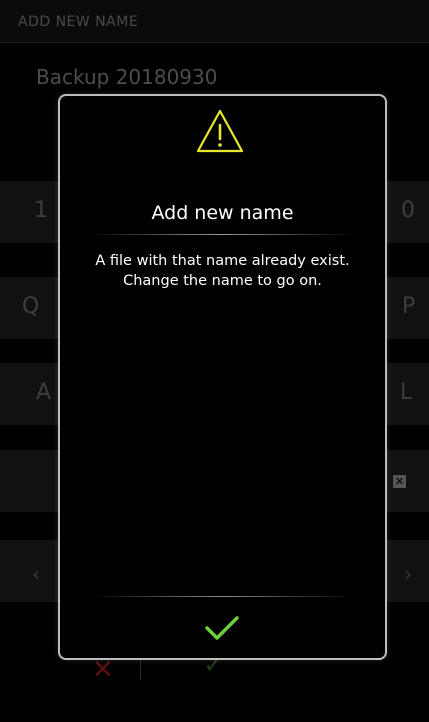  Describe the element at coordinates (408, 210) in the screenshot. I see `key-0: 0` at that location.